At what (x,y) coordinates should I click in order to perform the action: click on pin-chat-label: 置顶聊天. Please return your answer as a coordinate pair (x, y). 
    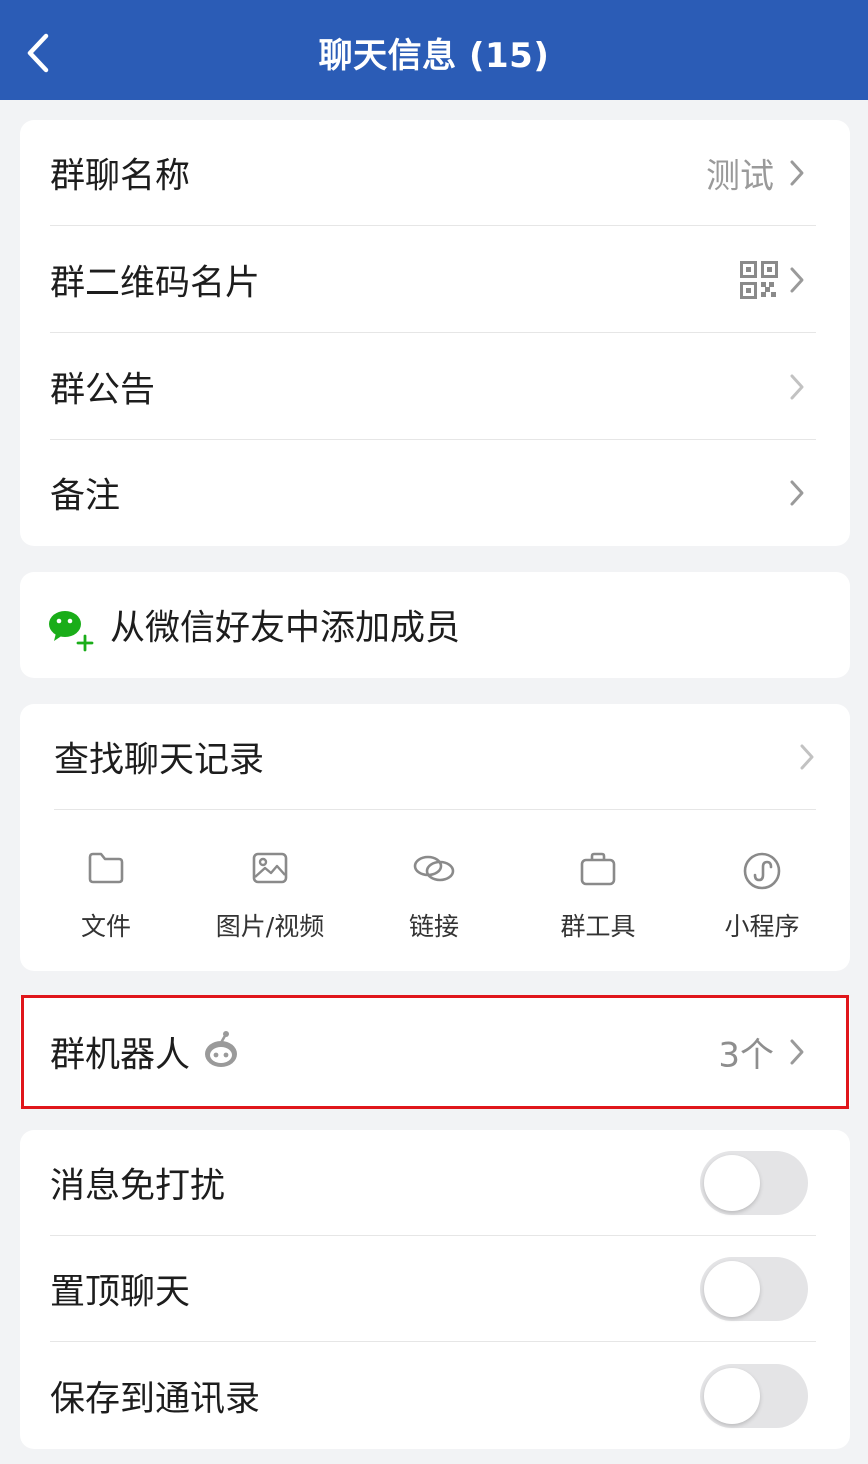
    Looking at the image, I should click on (120, 1292).